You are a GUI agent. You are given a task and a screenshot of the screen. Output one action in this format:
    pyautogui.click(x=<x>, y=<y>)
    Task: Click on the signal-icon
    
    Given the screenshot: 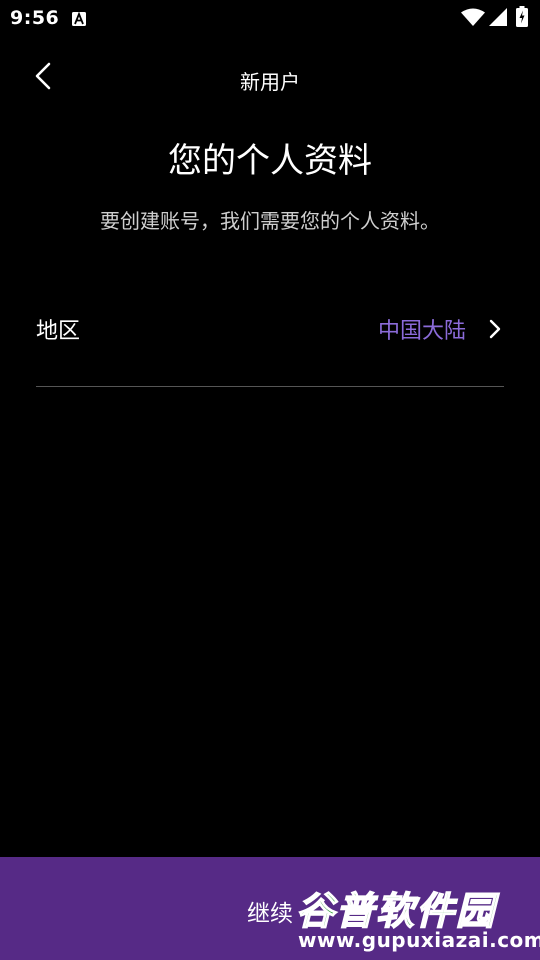 What is the action you would take?
    pyautogui.click(x=498, y=17)
    